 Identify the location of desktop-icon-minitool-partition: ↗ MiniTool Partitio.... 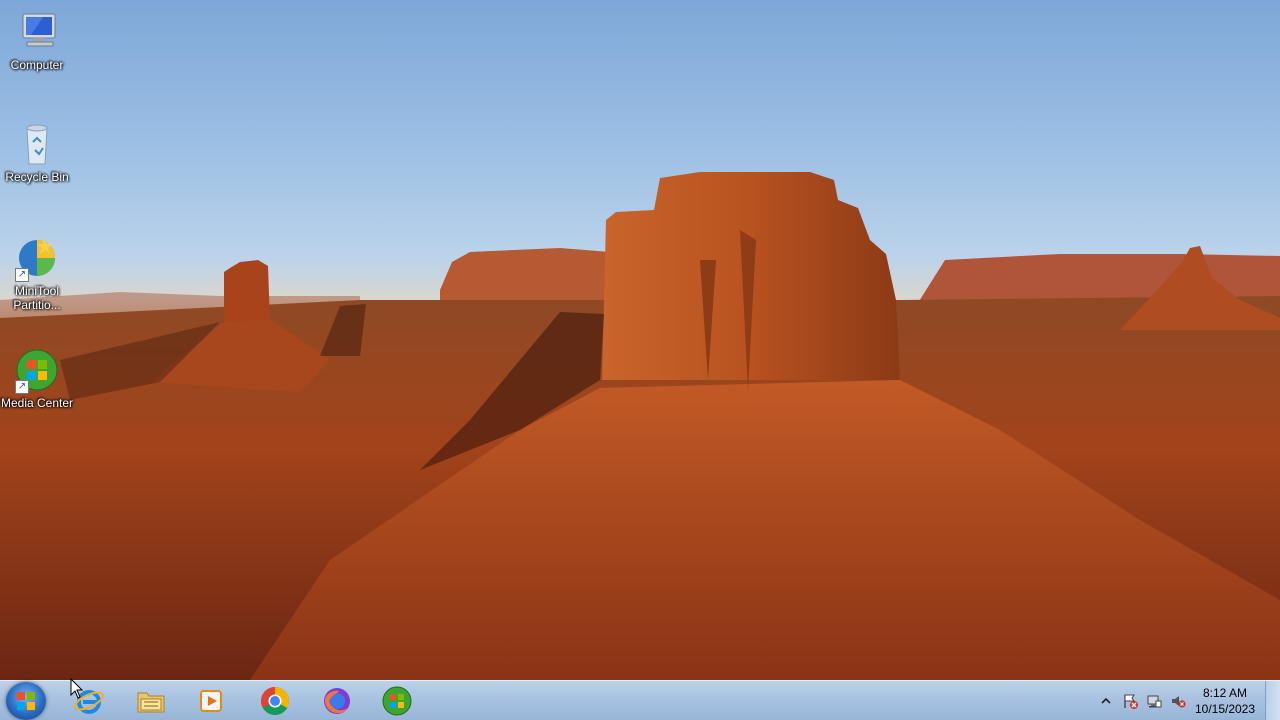
(37, 273).